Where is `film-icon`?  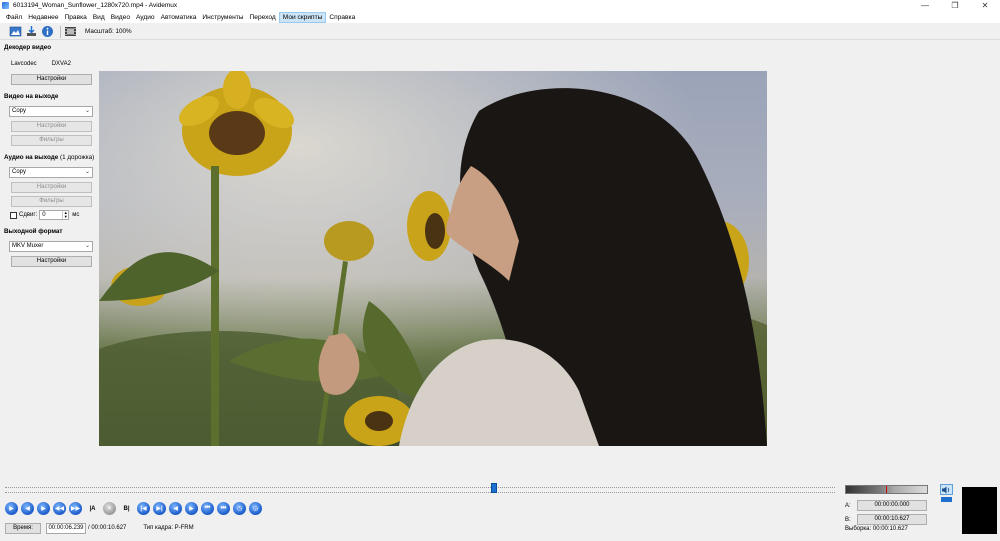
film-icon is located at coordinates (70, 31).